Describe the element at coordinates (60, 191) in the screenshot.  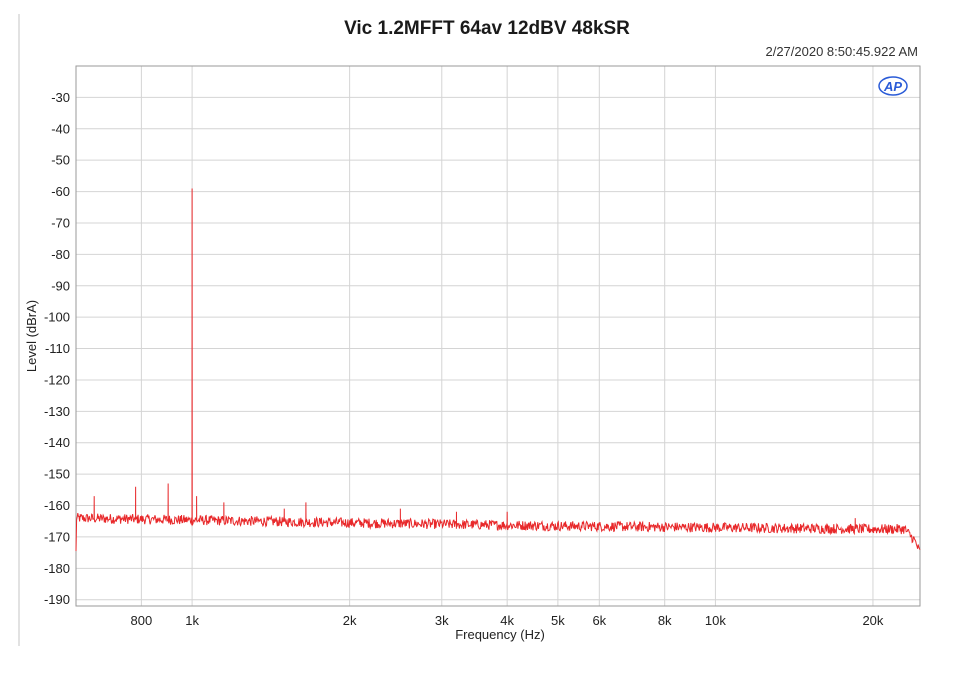
I see `y-tick-label: -60` at that location.